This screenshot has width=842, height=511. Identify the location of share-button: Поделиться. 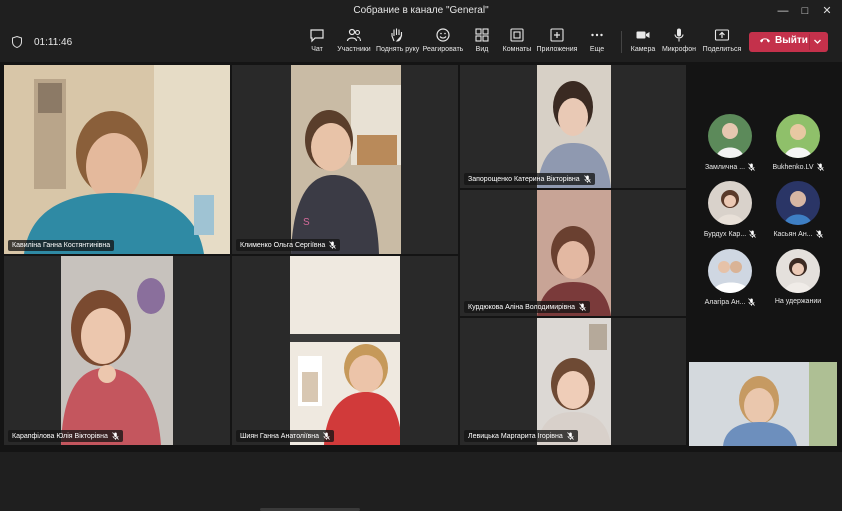
(722, 43).